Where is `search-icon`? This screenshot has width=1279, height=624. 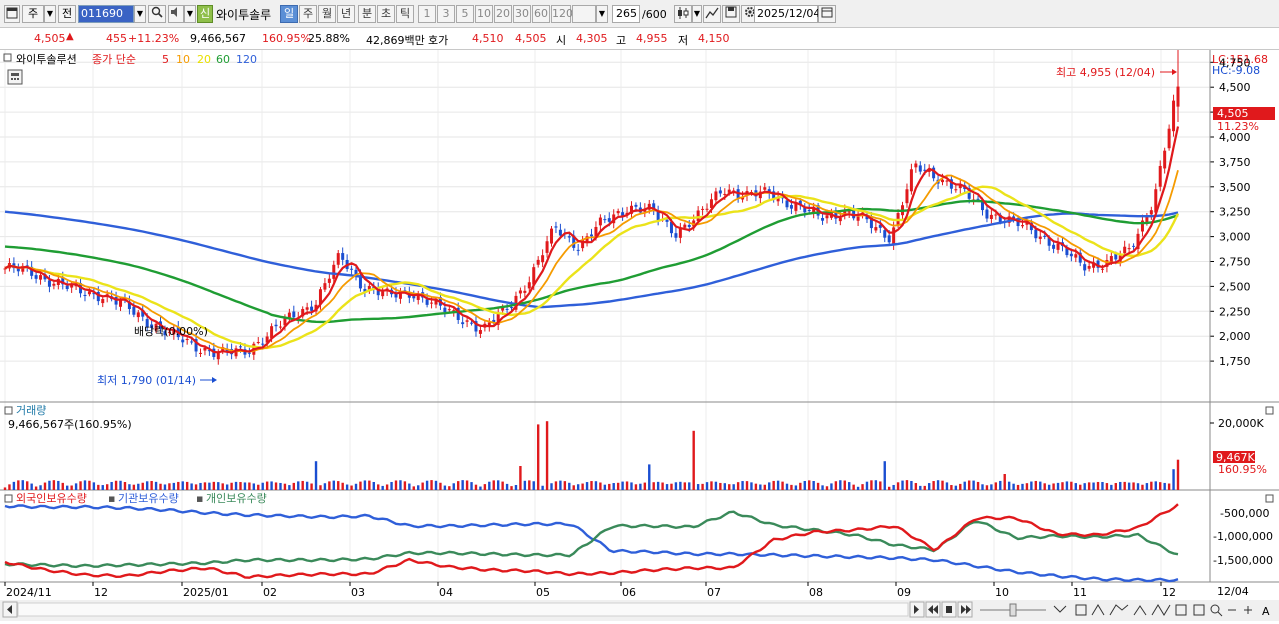 search-icon is located at coordinates (157, 14).